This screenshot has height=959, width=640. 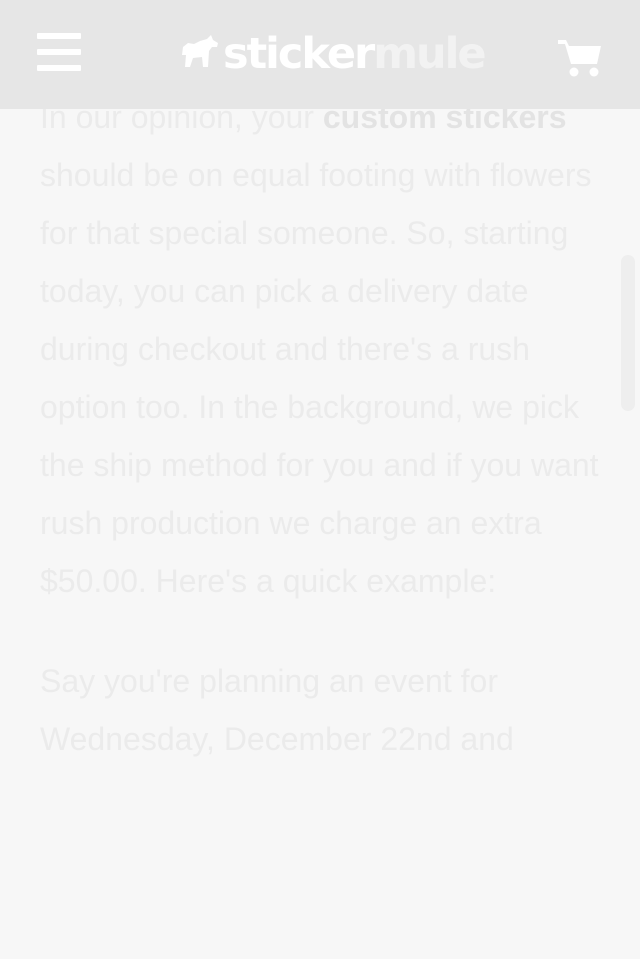 I want to click on top-navigation-bar: stickermule, so click(x=320, y=54).